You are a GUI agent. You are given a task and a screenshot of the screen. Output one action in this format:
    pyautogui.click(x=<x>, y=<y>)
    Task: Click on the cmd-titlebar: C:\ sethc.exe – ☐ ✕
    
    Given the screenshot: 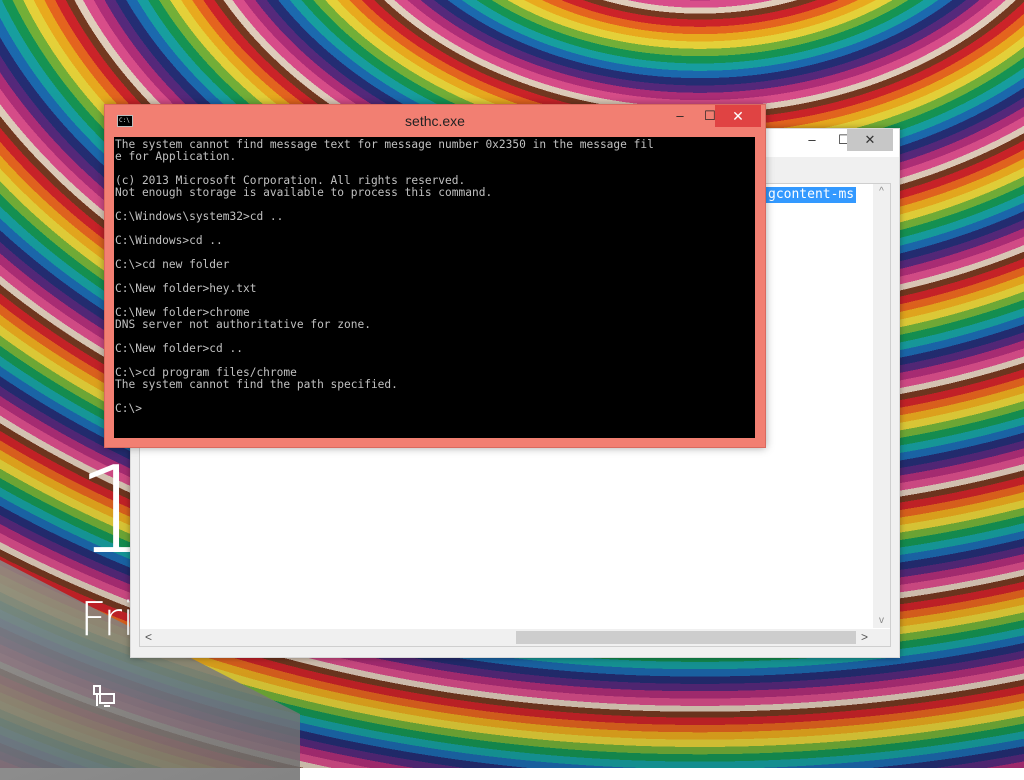 What is the action you would take?
    pyautogui.click(x=435, y=121)
    